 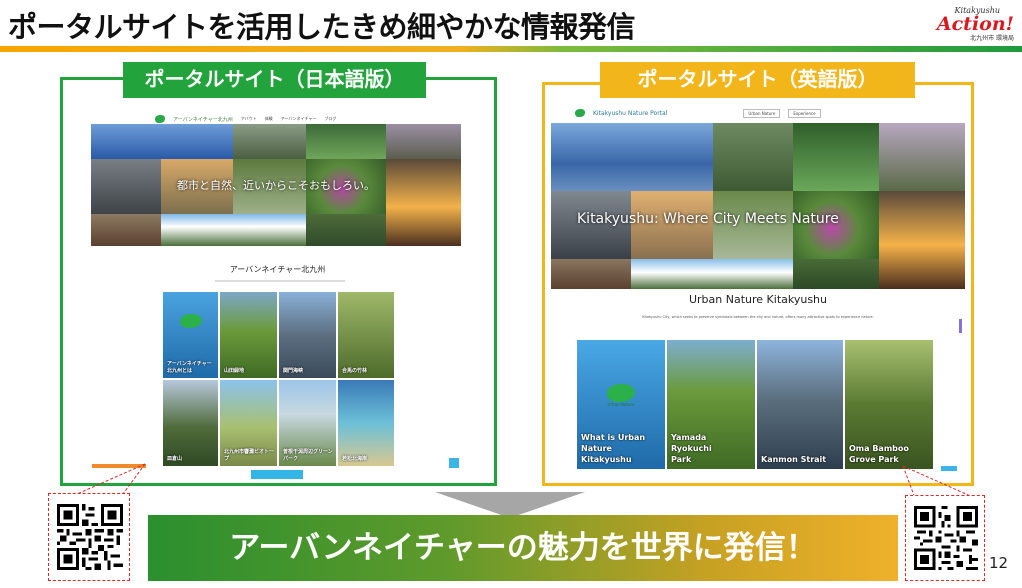 I want to click on emblem-text: Urban Nature, so click(x=621, y=404).